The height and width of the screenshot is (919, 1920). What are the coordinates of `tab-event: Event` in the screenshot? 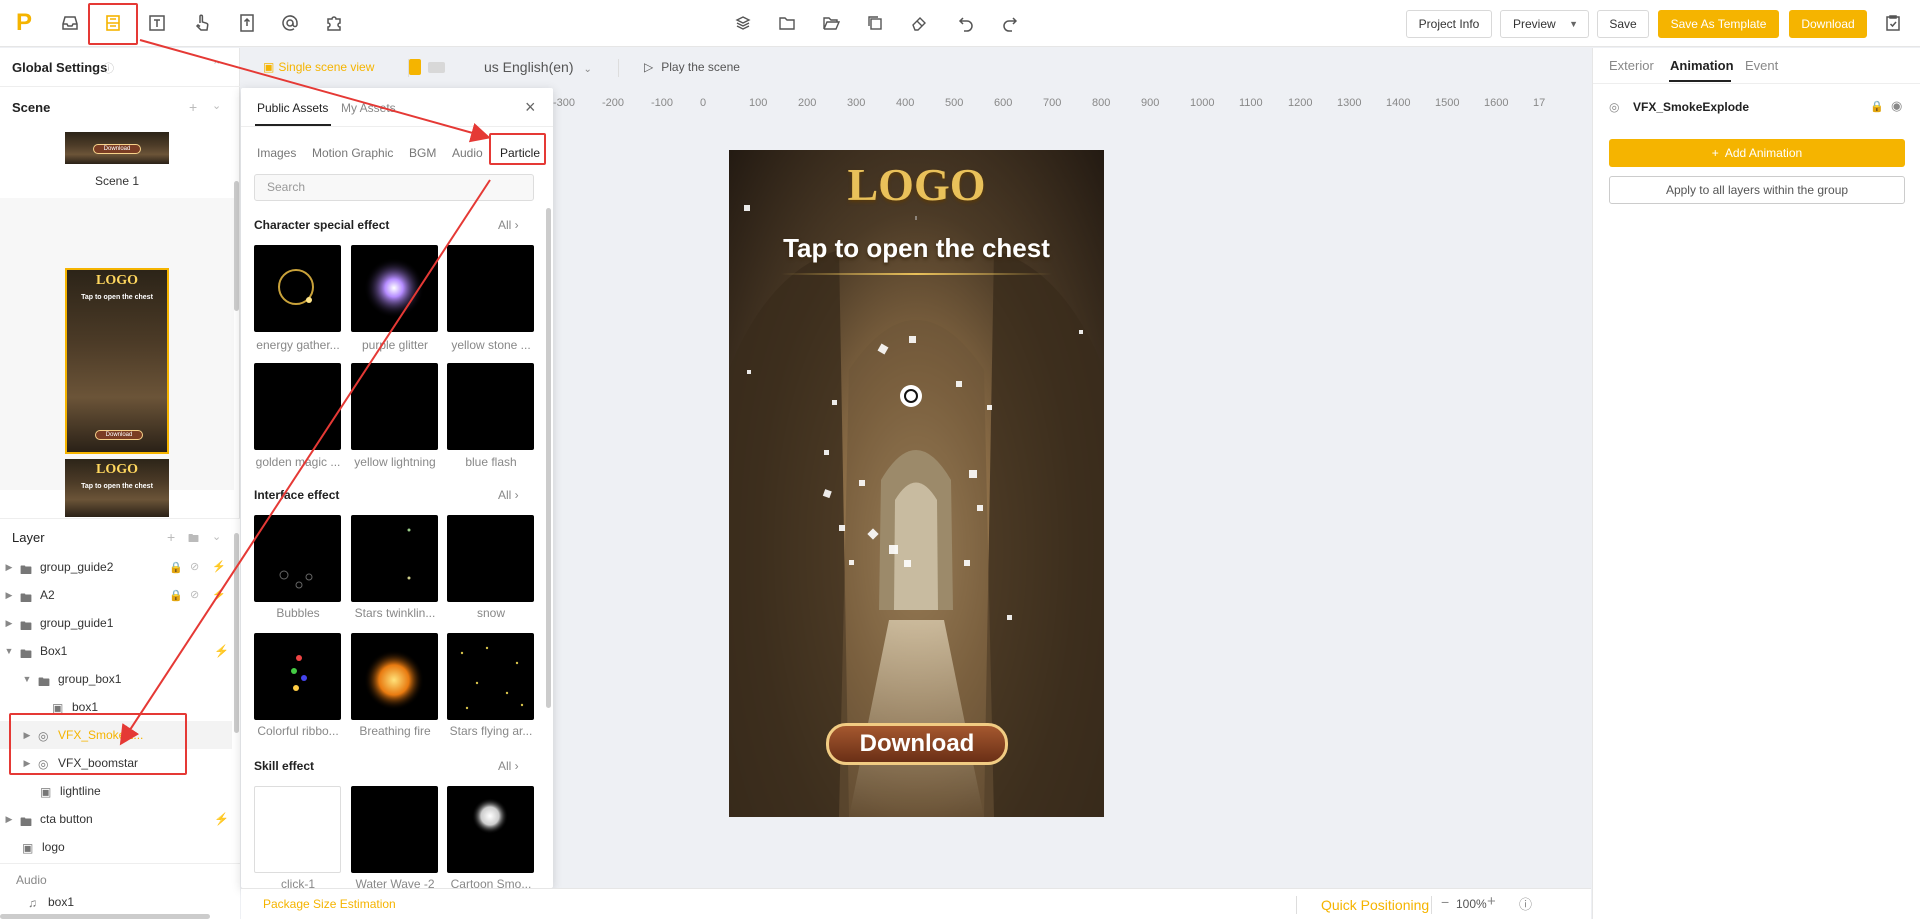 It's located at (1761, 65).